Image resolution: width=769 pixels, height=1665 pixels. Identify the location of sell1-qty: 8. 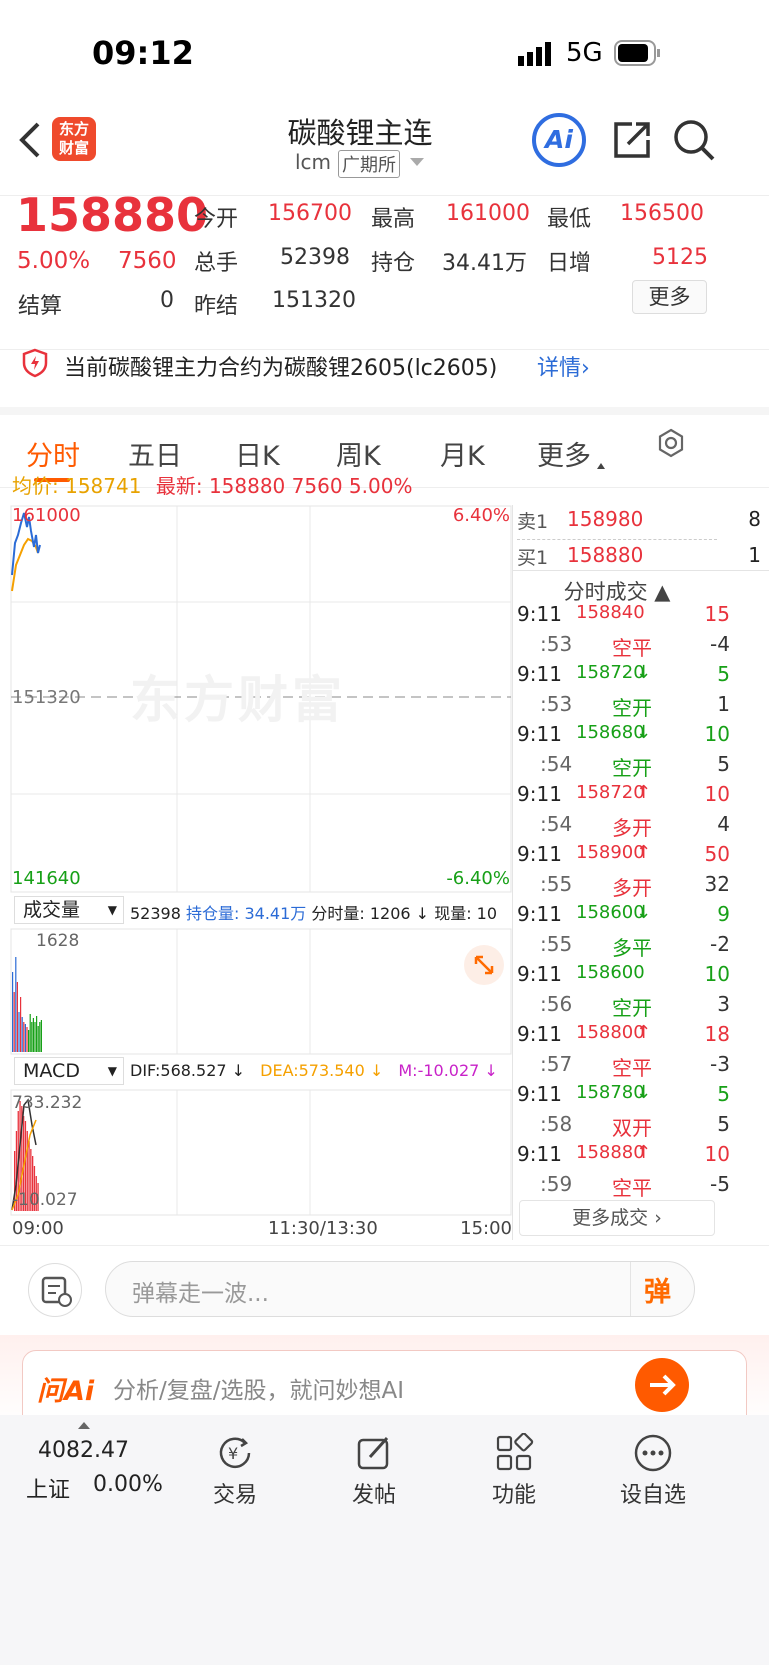
(754, 519).